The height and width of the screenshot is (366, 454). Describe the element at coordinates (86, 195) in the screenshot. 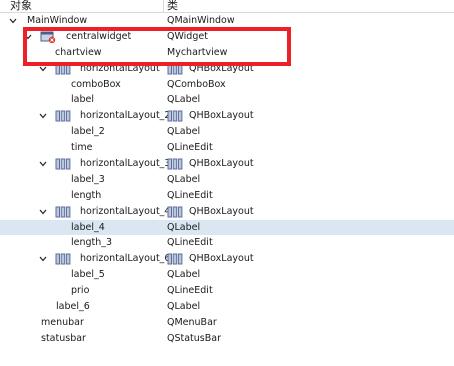

I see `object-name: length` at that location.